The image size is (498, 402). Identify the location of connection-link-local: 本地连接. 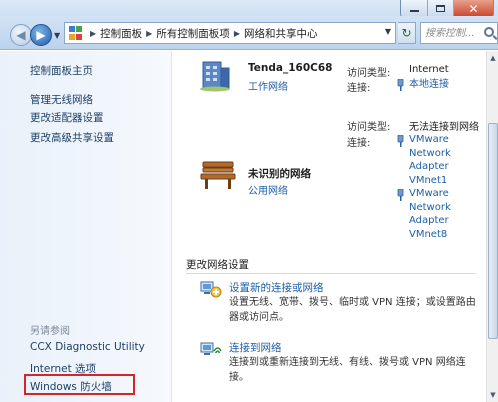
(429, 85).